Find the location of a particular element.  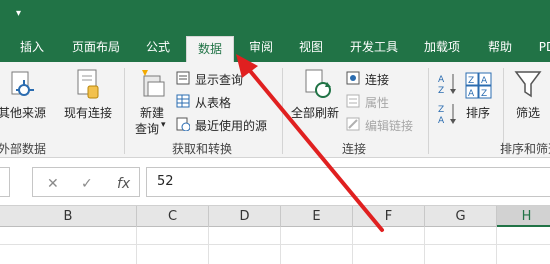

column-header-b: B is located at coordinates (68, 216).